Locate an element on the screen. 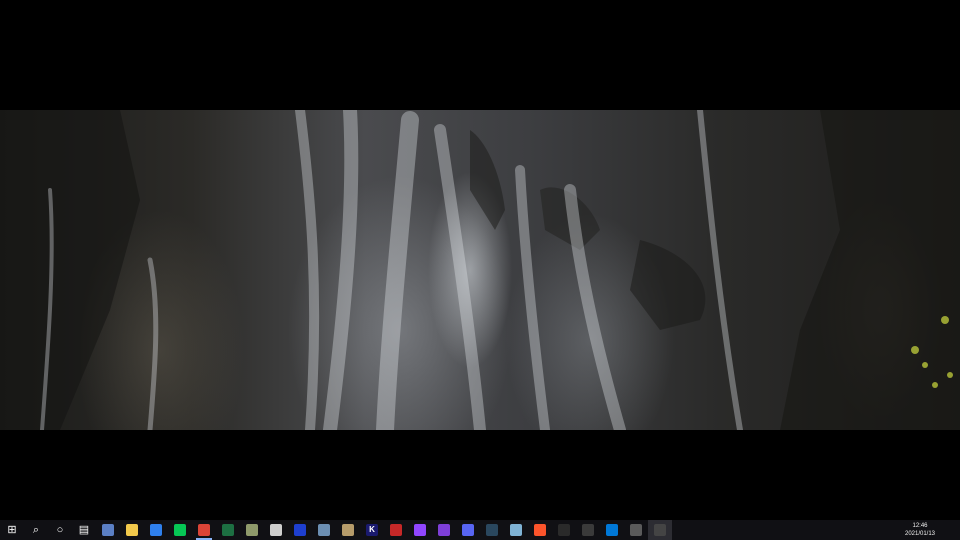  taskbar-button-k-app: K is located at coordinates (372, 530).